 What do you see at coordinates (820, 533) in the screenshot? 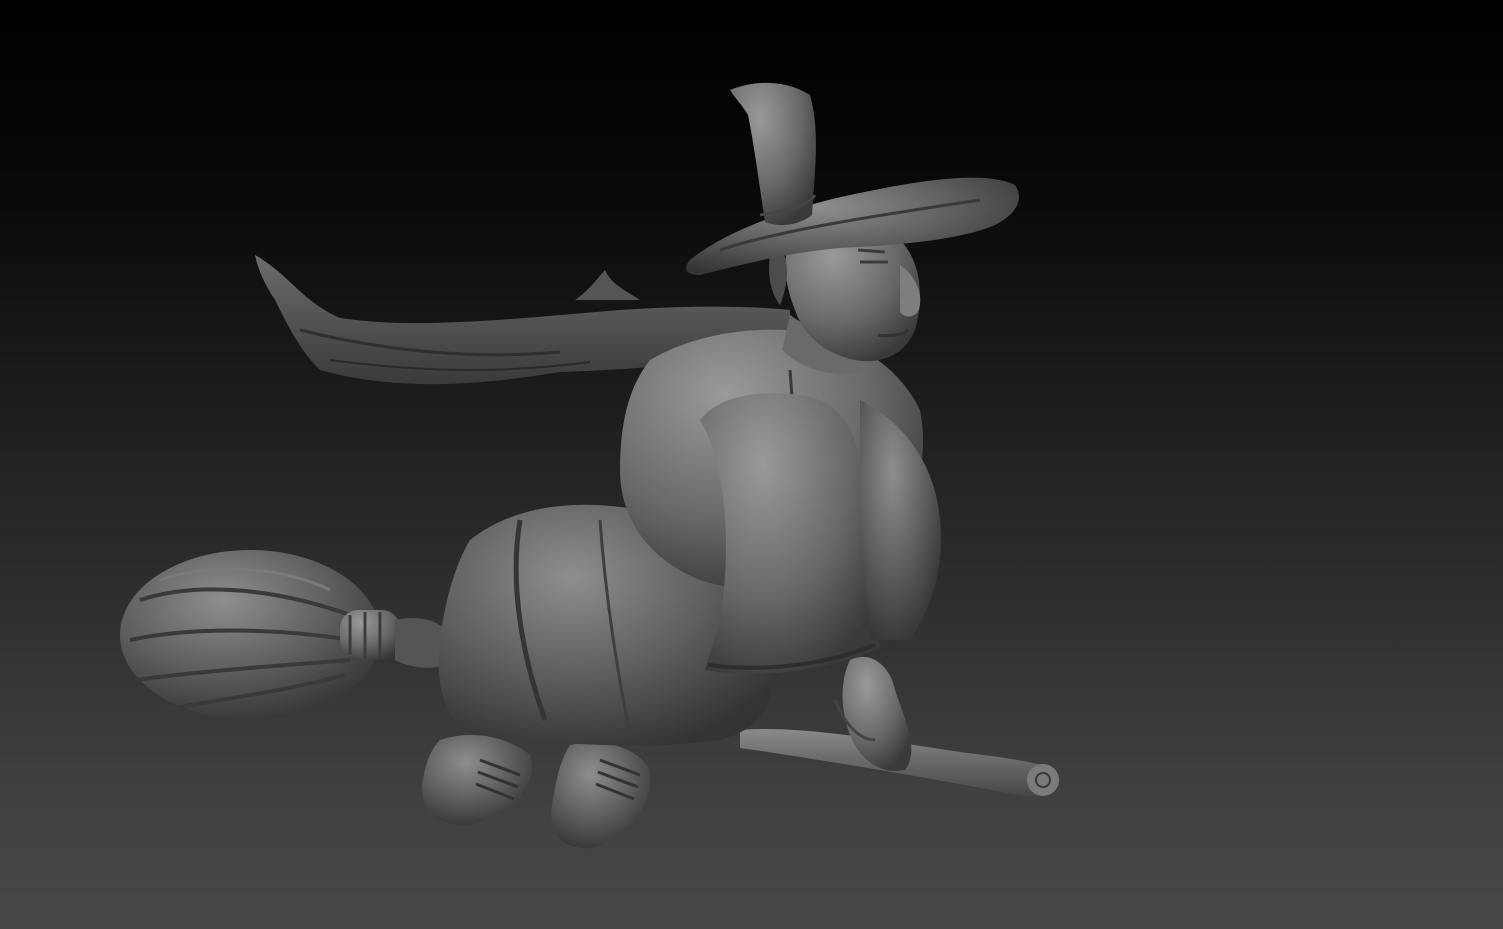
I see `arm-sleeve` at bounding box center [820, 533].